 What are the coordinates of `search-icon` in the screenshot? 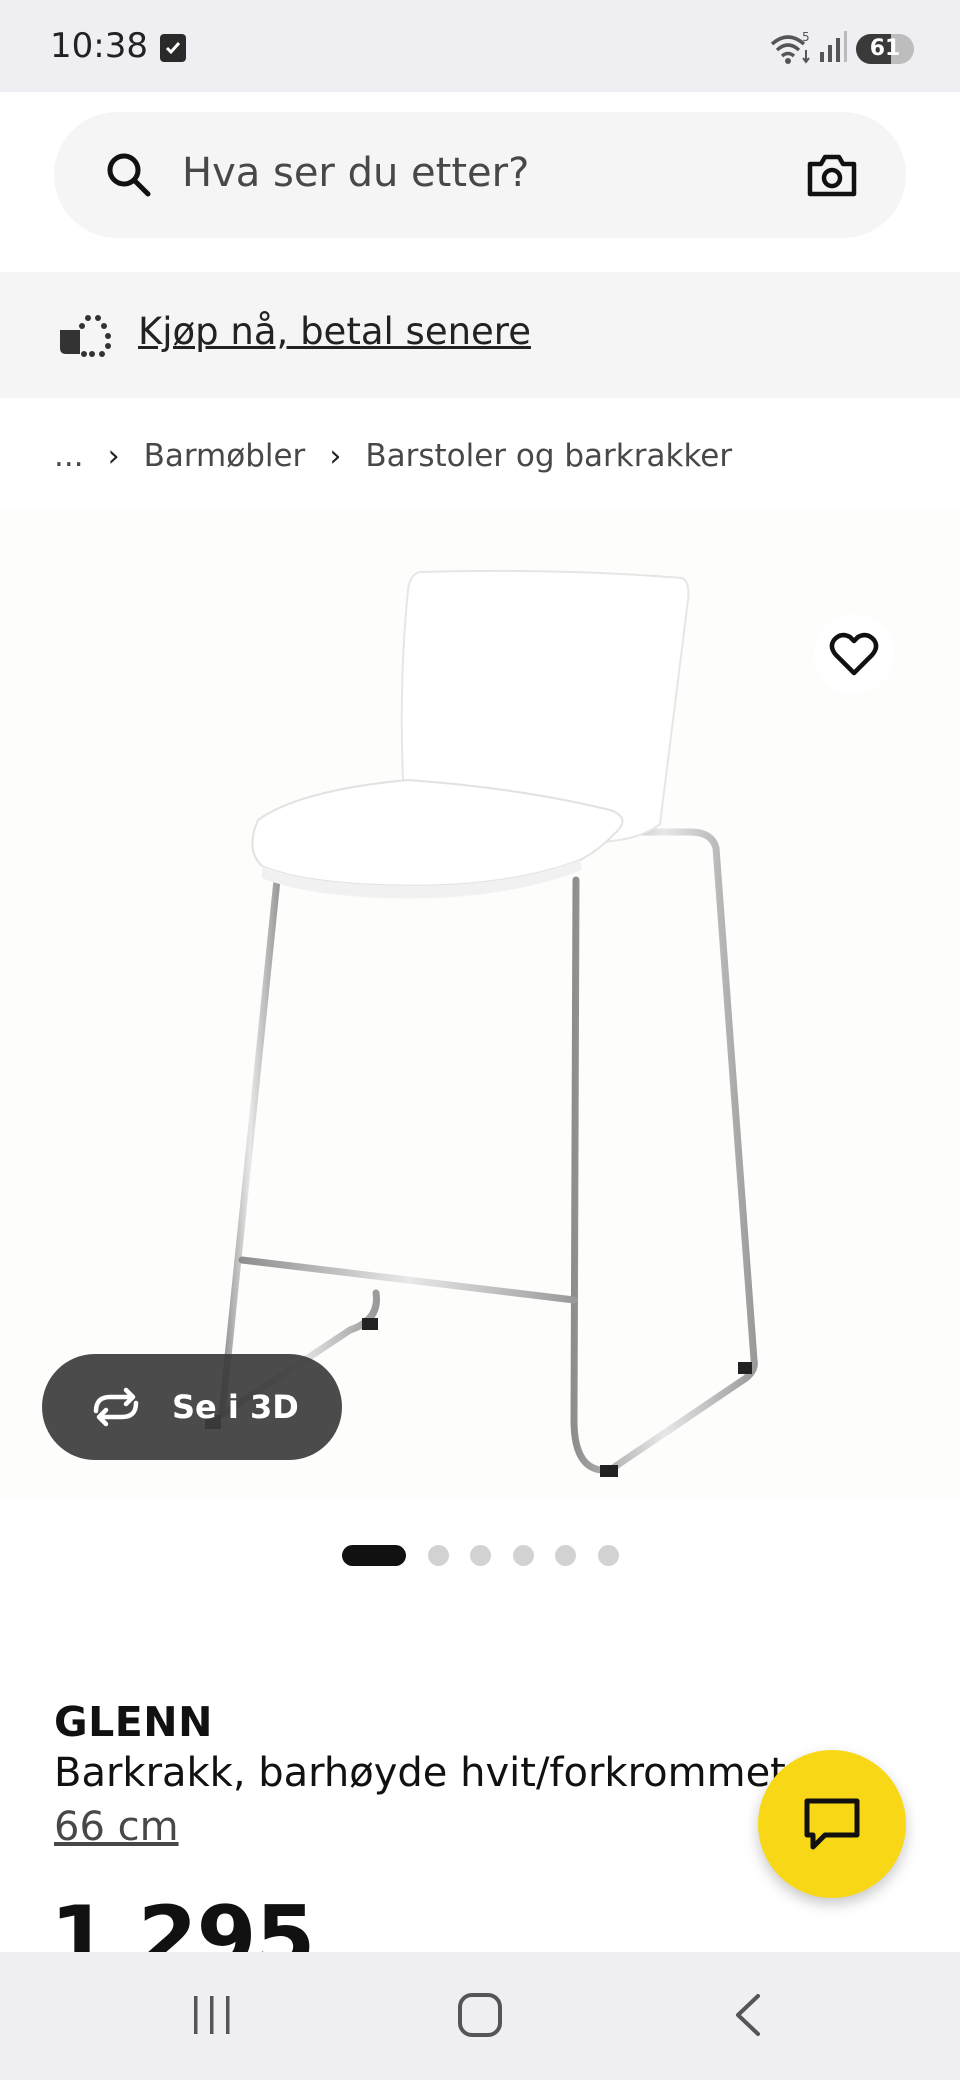 It's located at (129, 177).